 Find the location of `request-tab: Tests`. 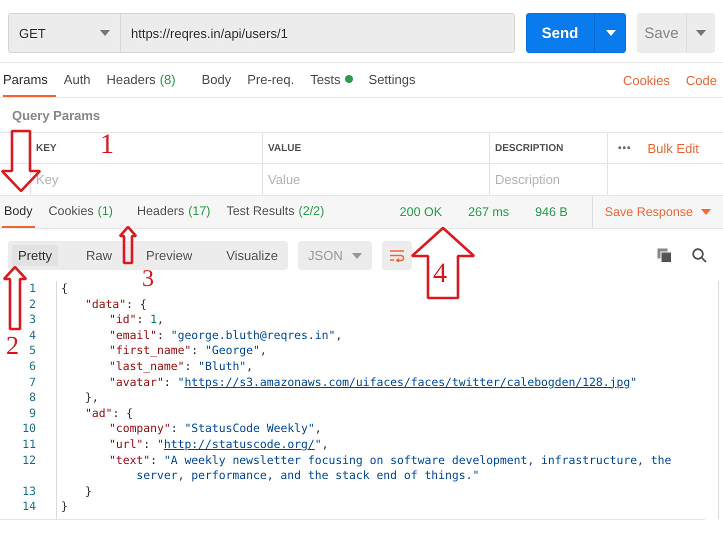

request-tab: Tests is located at coordinates (335, 80).